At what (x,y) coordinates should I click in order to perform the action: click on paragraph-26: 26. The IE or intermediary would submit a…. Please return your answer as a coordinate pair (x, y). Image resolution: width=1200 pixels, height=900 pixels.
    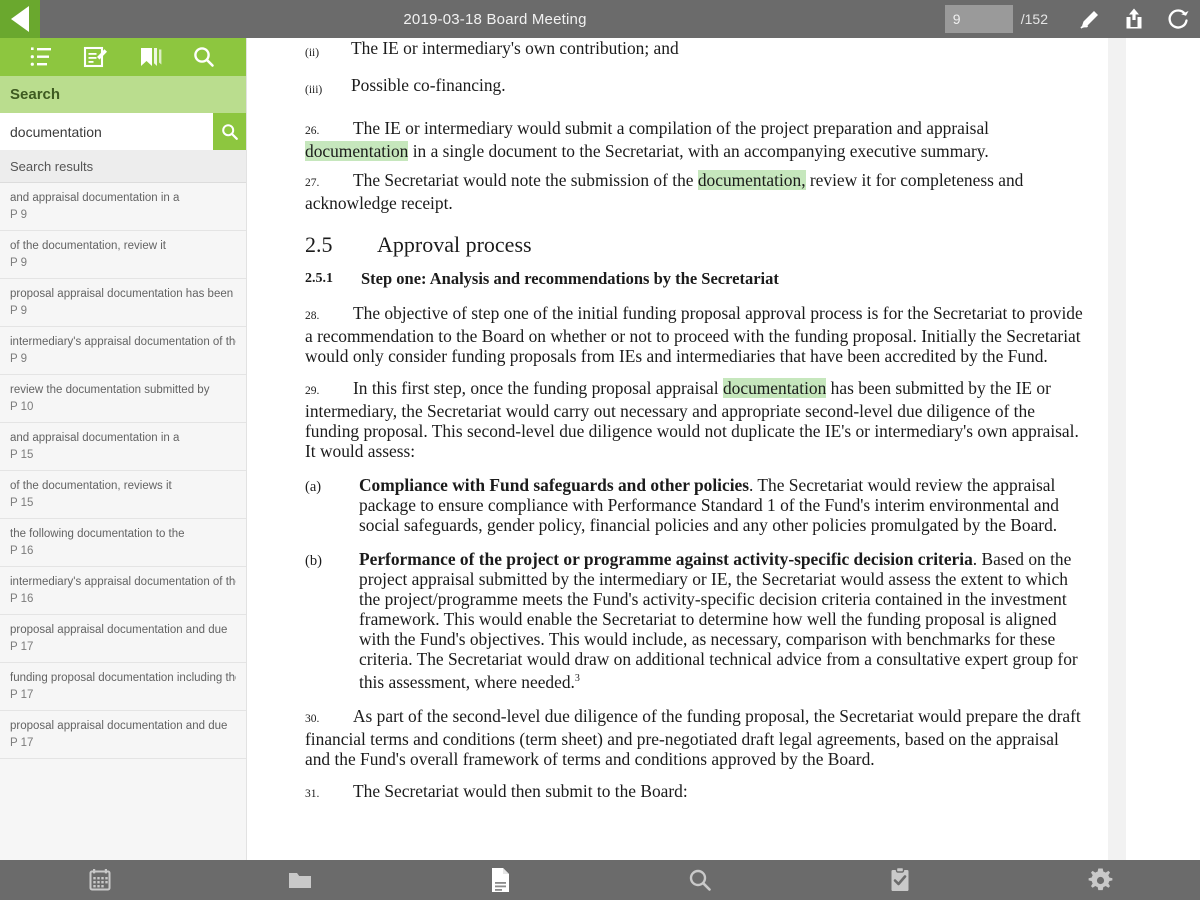
    Looking at the image, I should click on (695, 139).